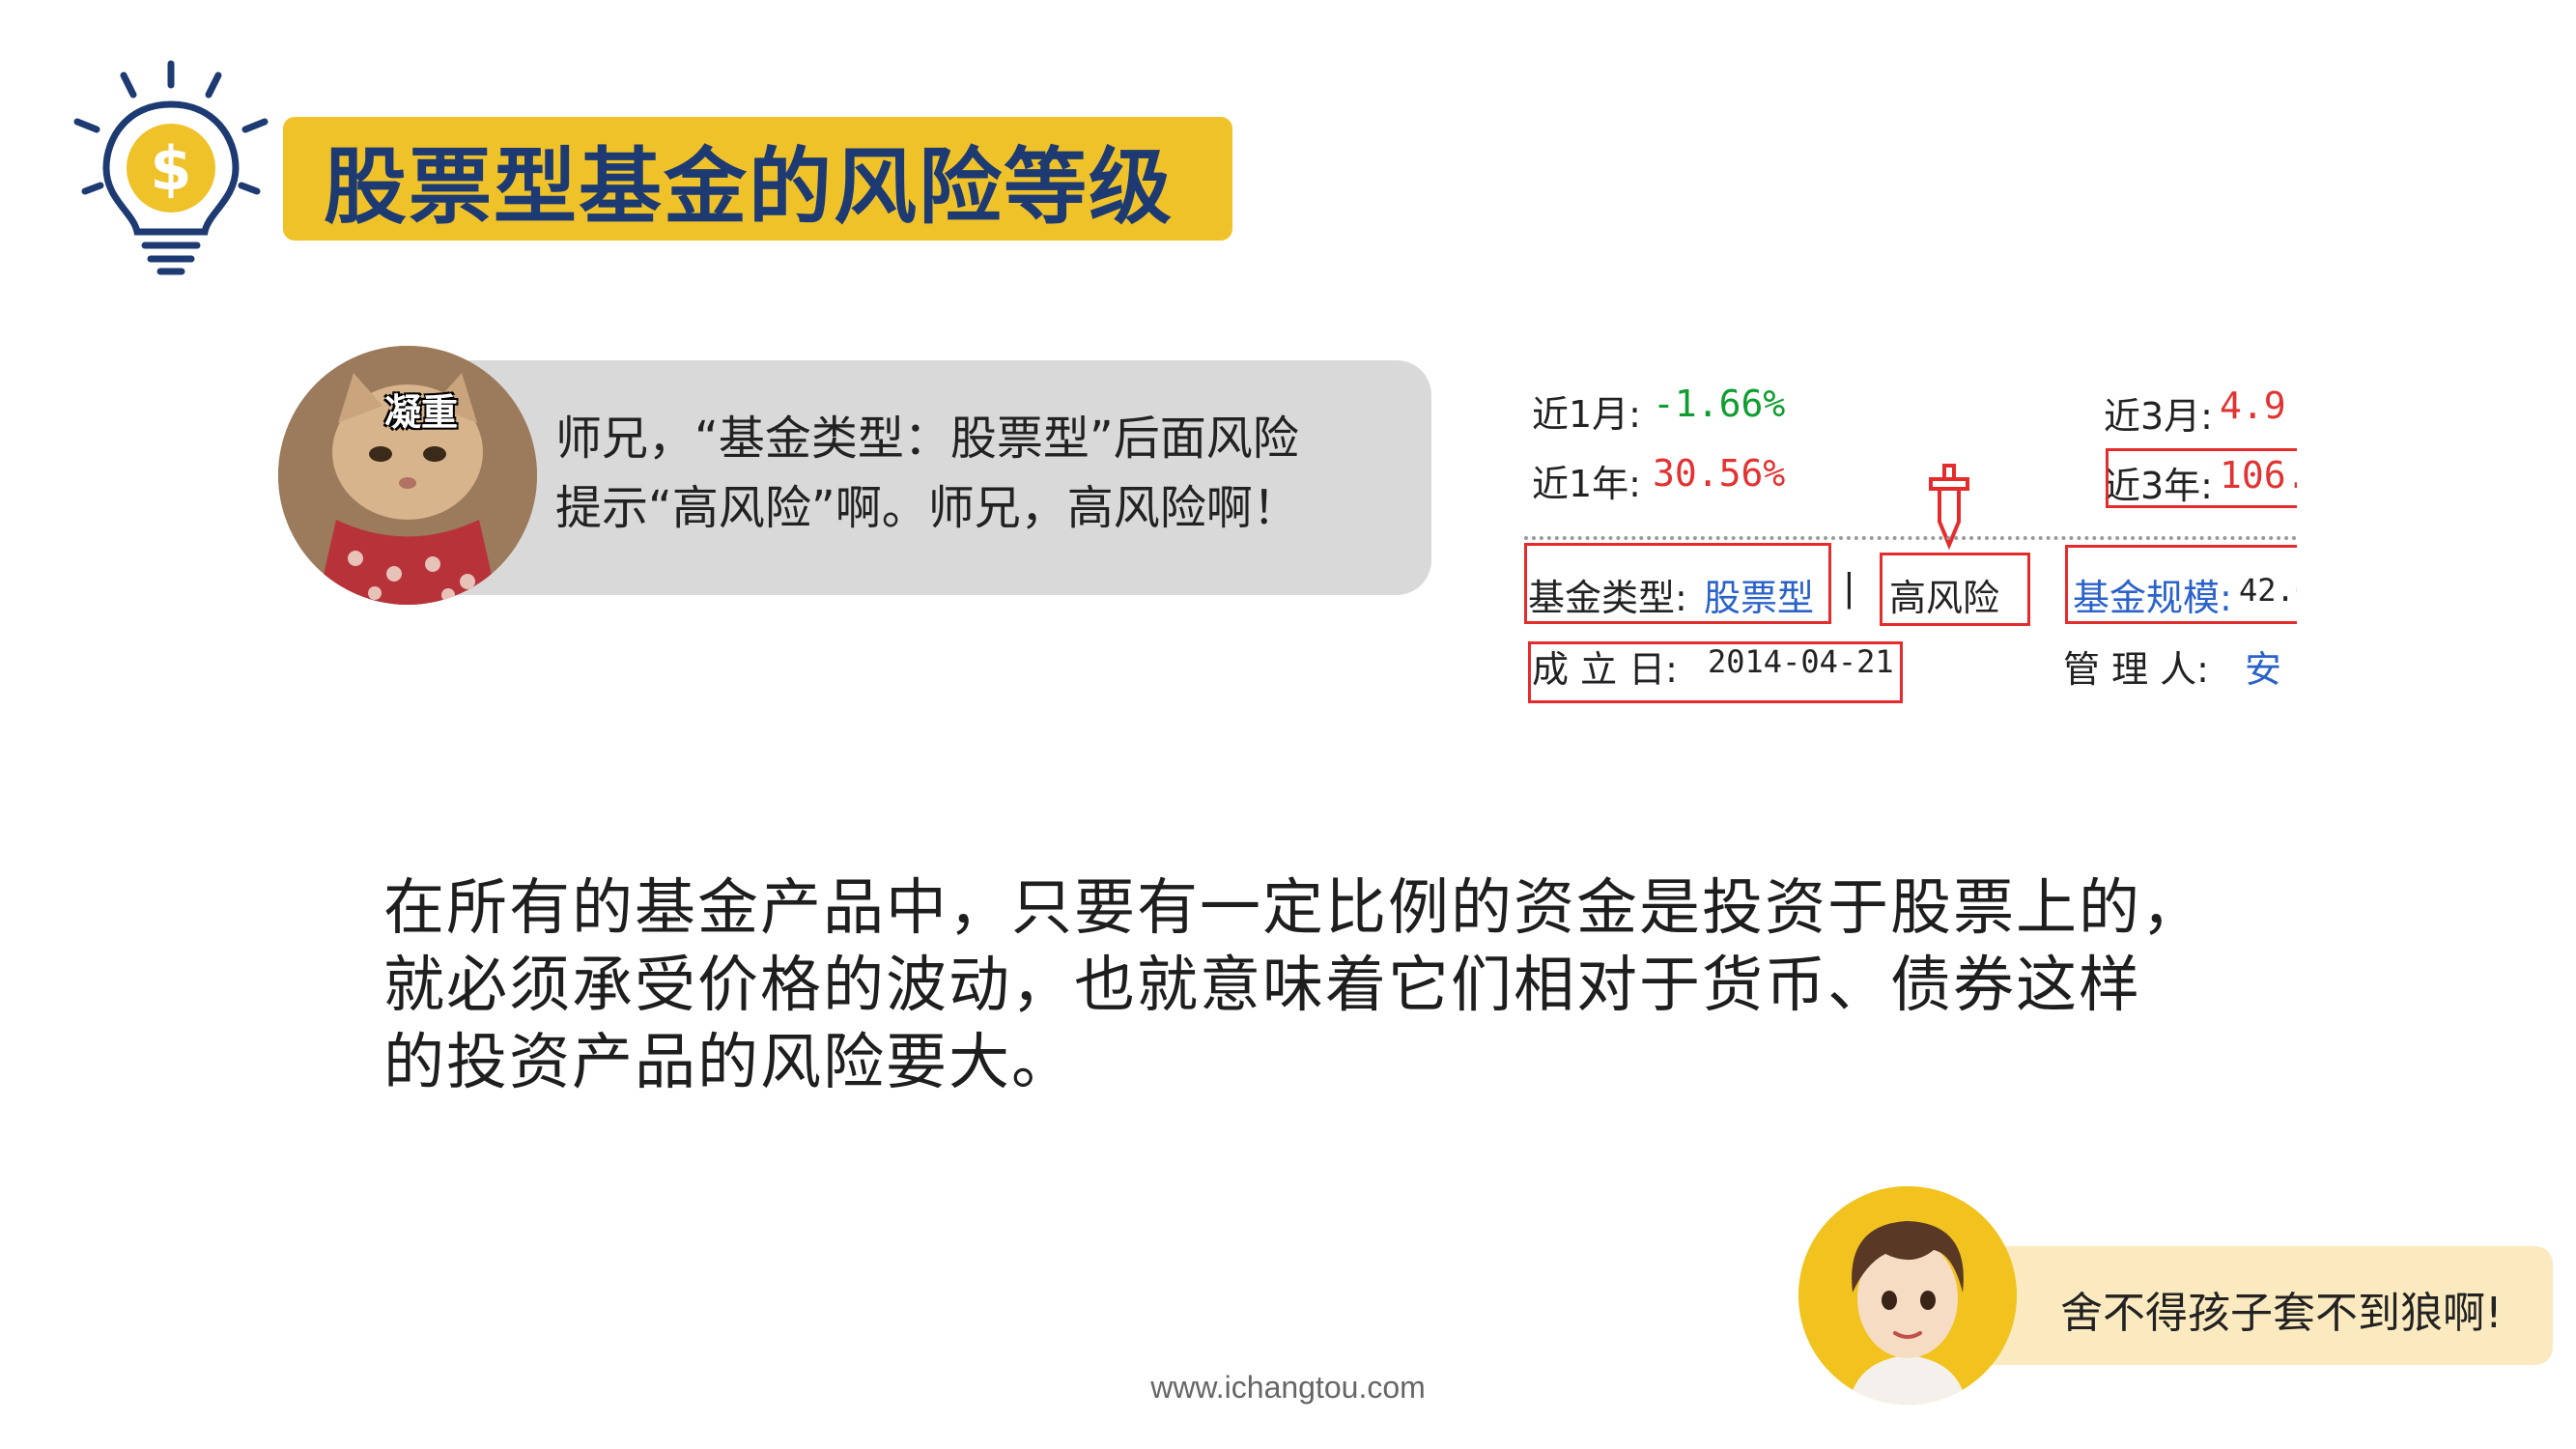 The width and height of the screenshot is (2576, 1449). I want to click on return-3m-label: 近3月:, so click(2158, 416).